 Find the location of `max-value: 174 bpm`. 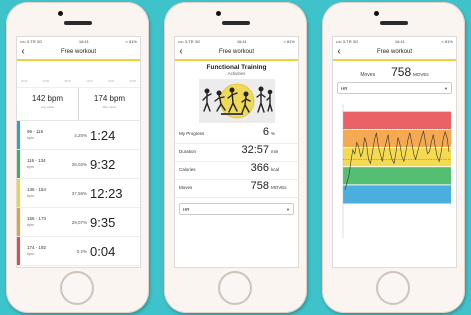

max-value: 174 bpm is located at coordinates (109, 98).